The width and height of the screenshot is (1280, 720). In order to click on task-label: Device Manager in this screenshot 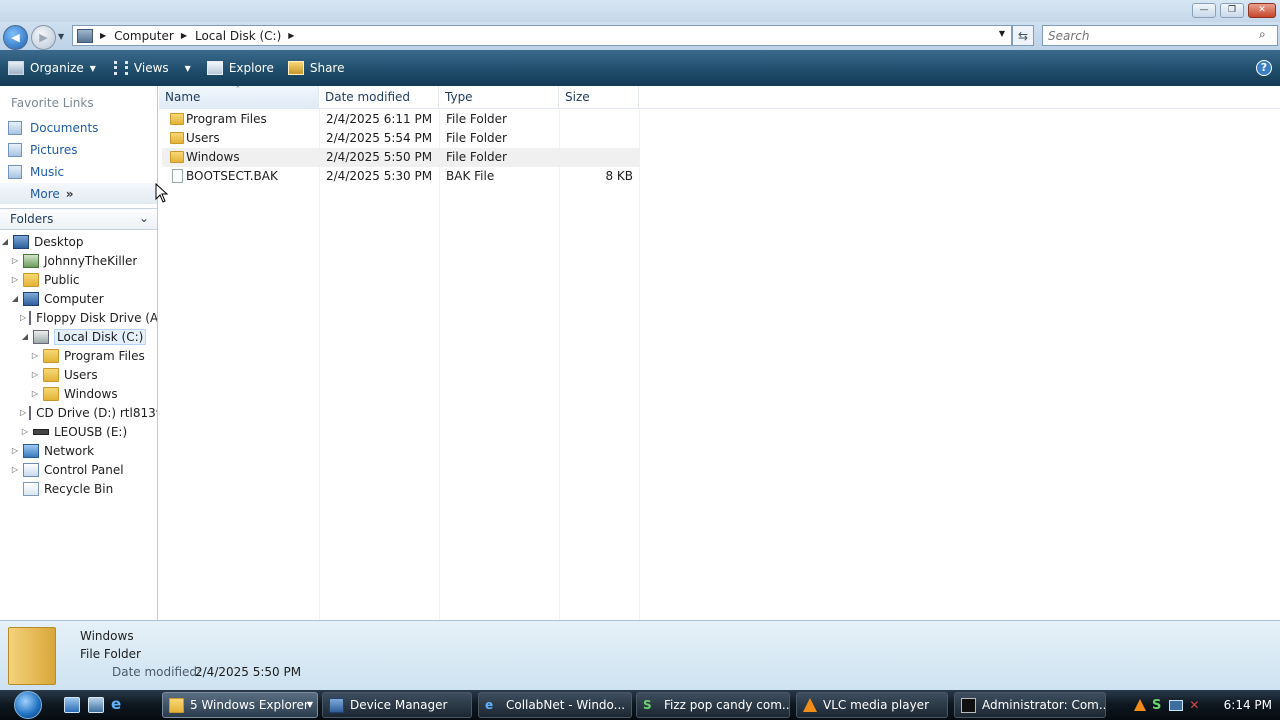, I will do `click(399, 705)`.